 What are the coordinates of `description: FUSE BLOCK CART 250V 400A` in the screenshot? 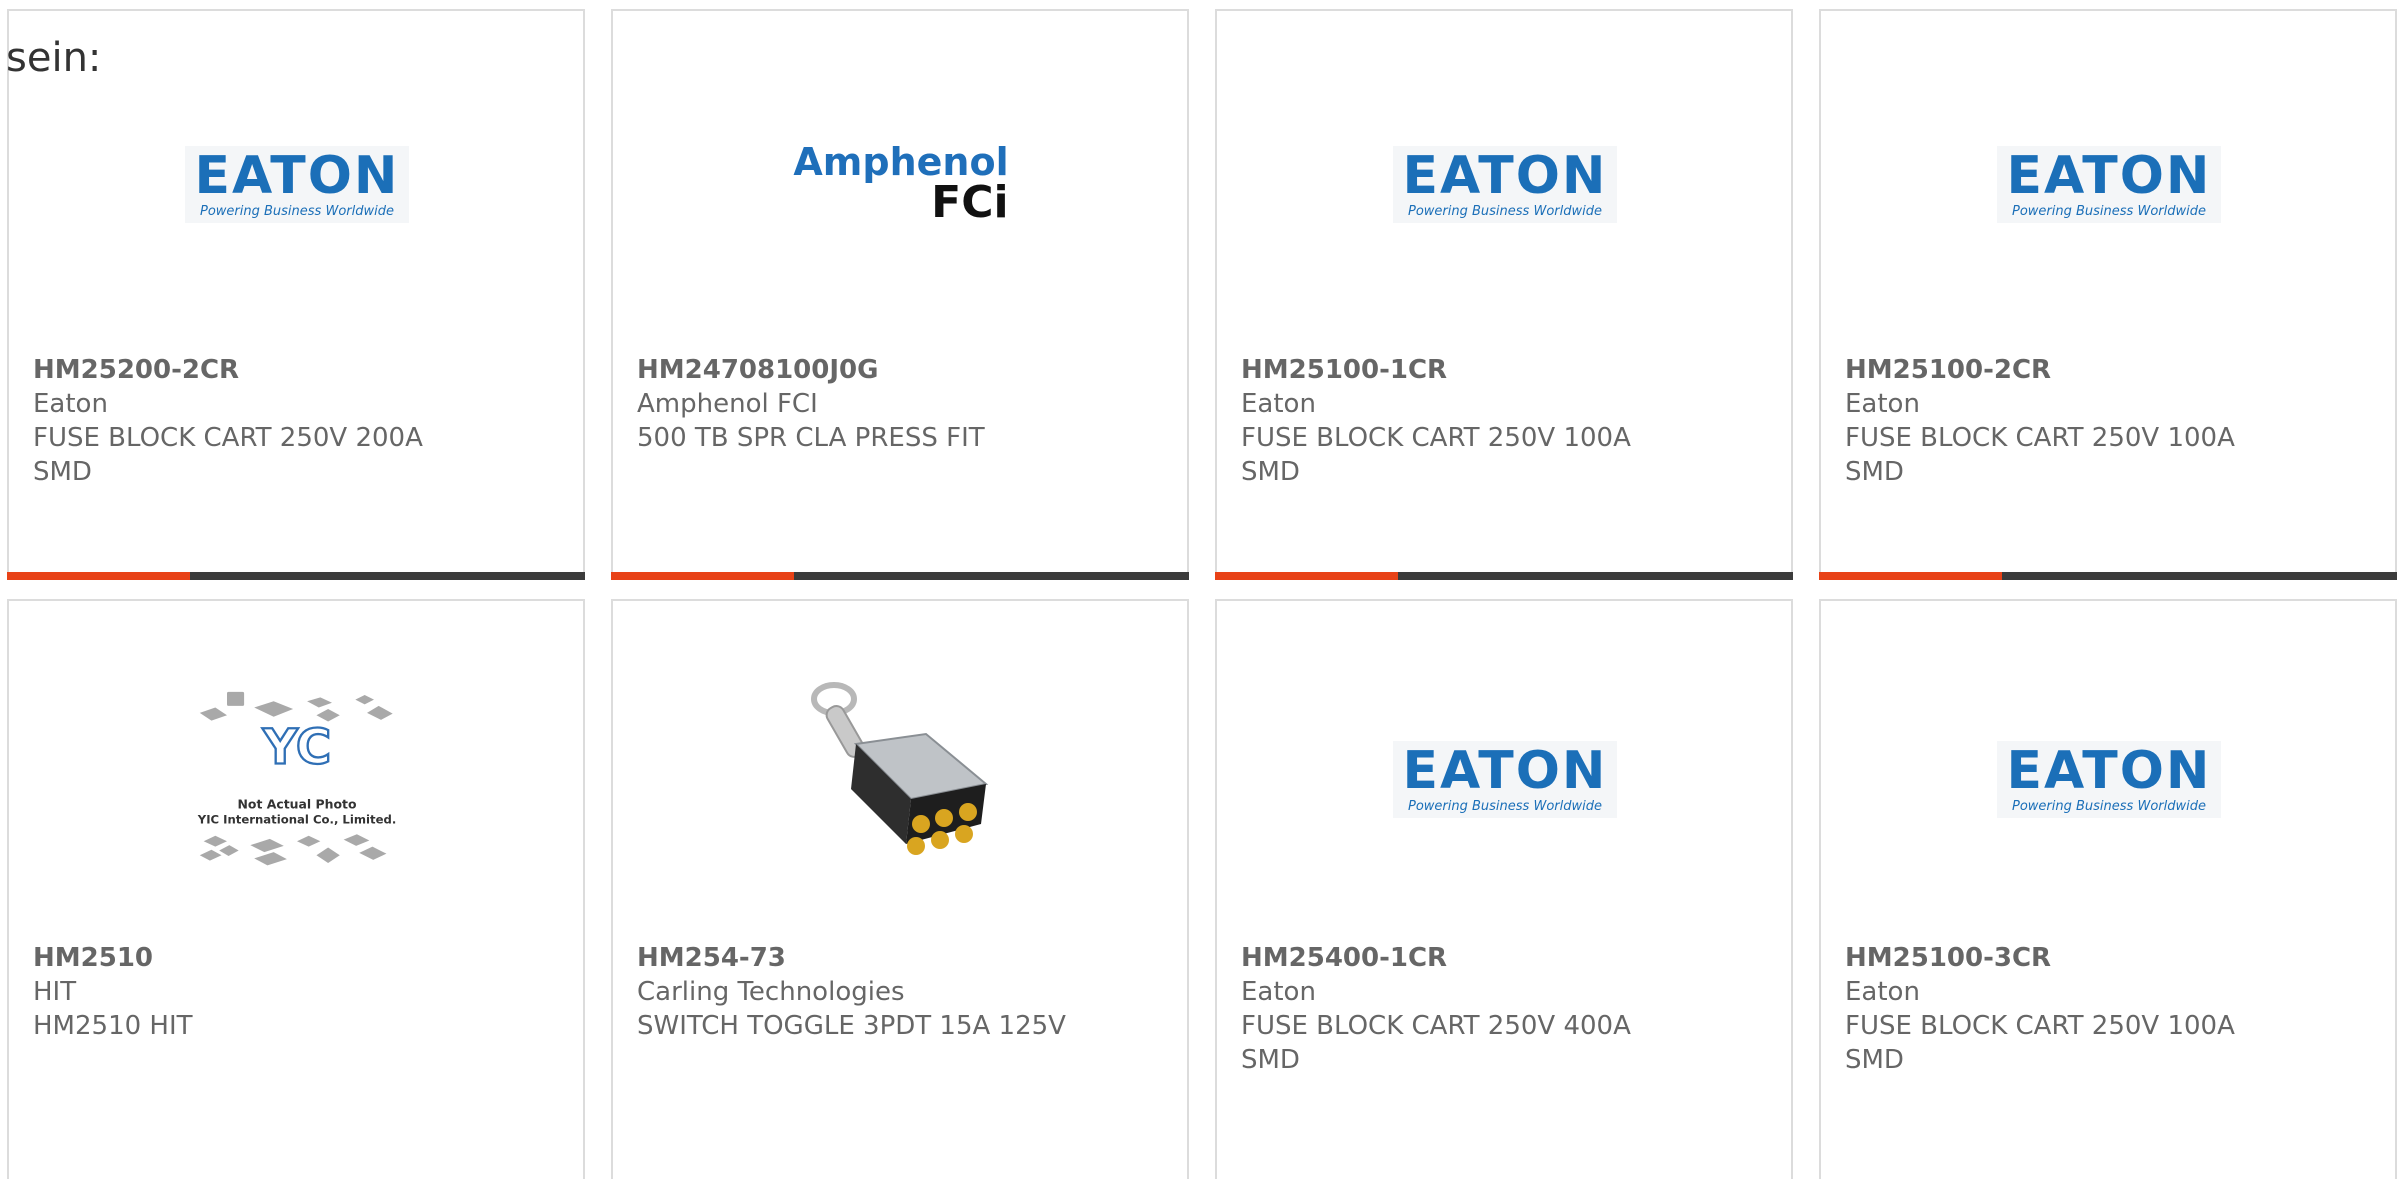 It's located at (1436, 1026).